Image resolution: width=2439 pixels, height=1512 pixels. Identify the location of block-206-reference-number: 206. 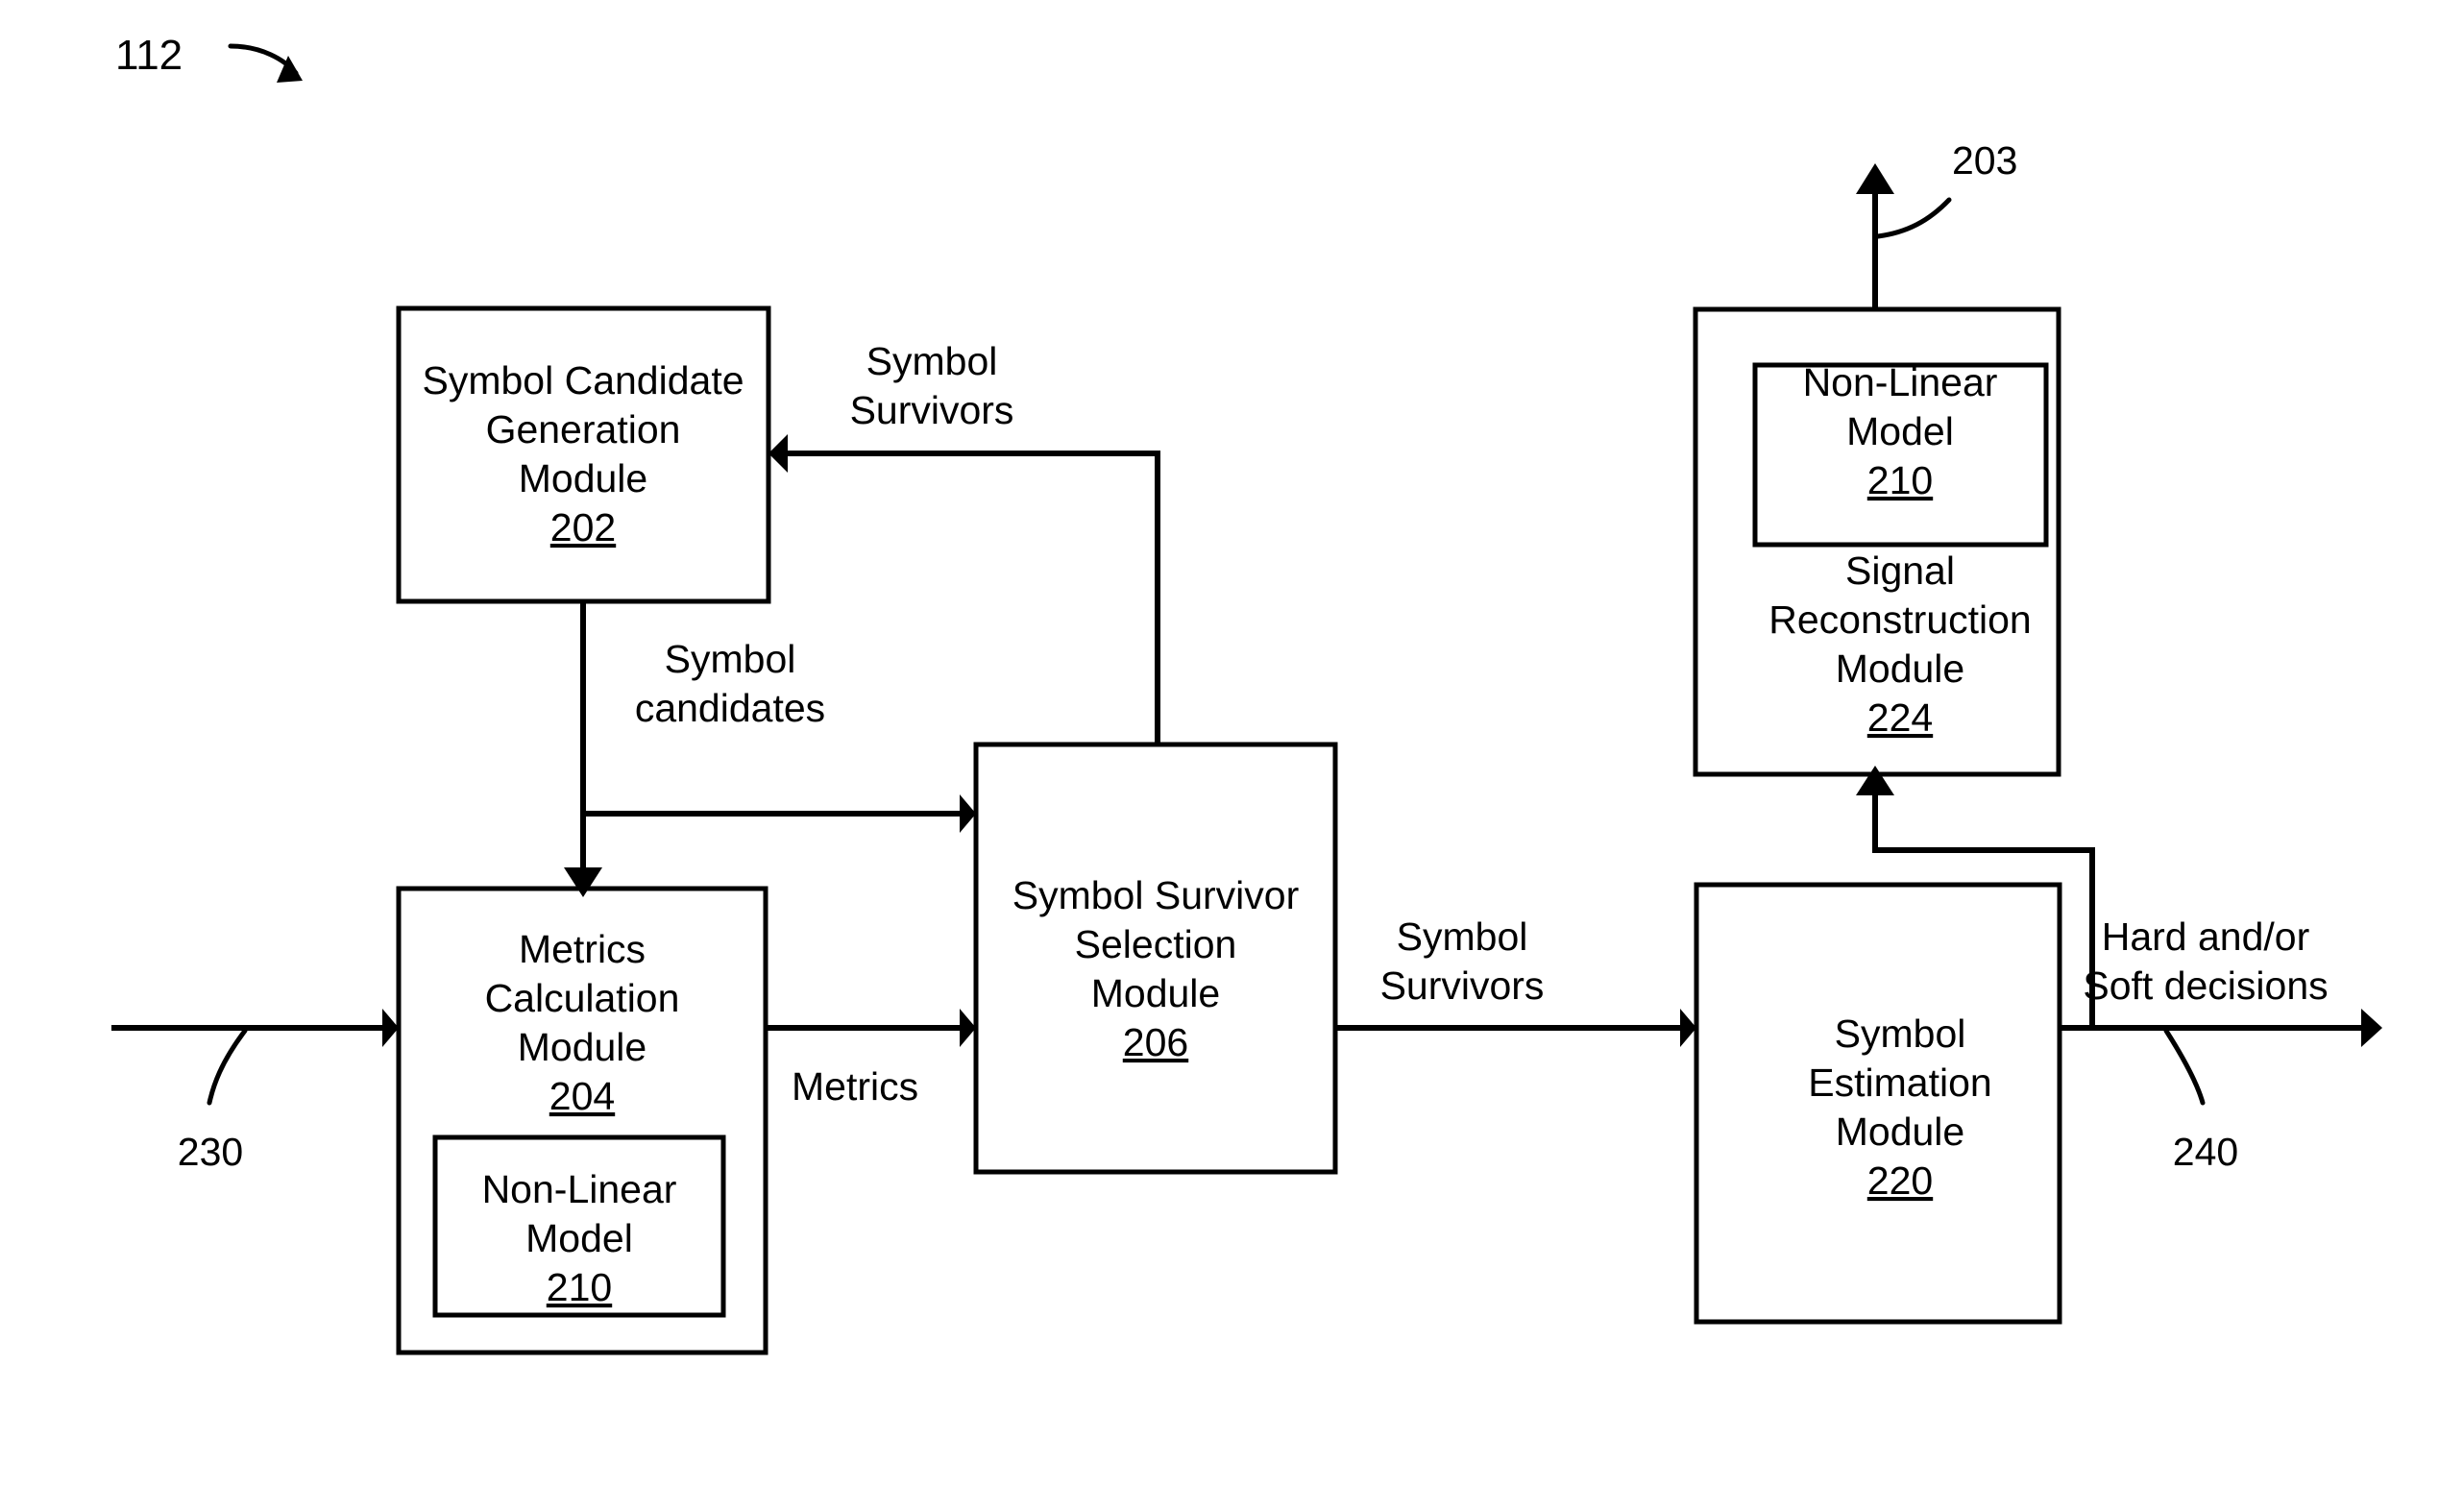
(1156, 1042).